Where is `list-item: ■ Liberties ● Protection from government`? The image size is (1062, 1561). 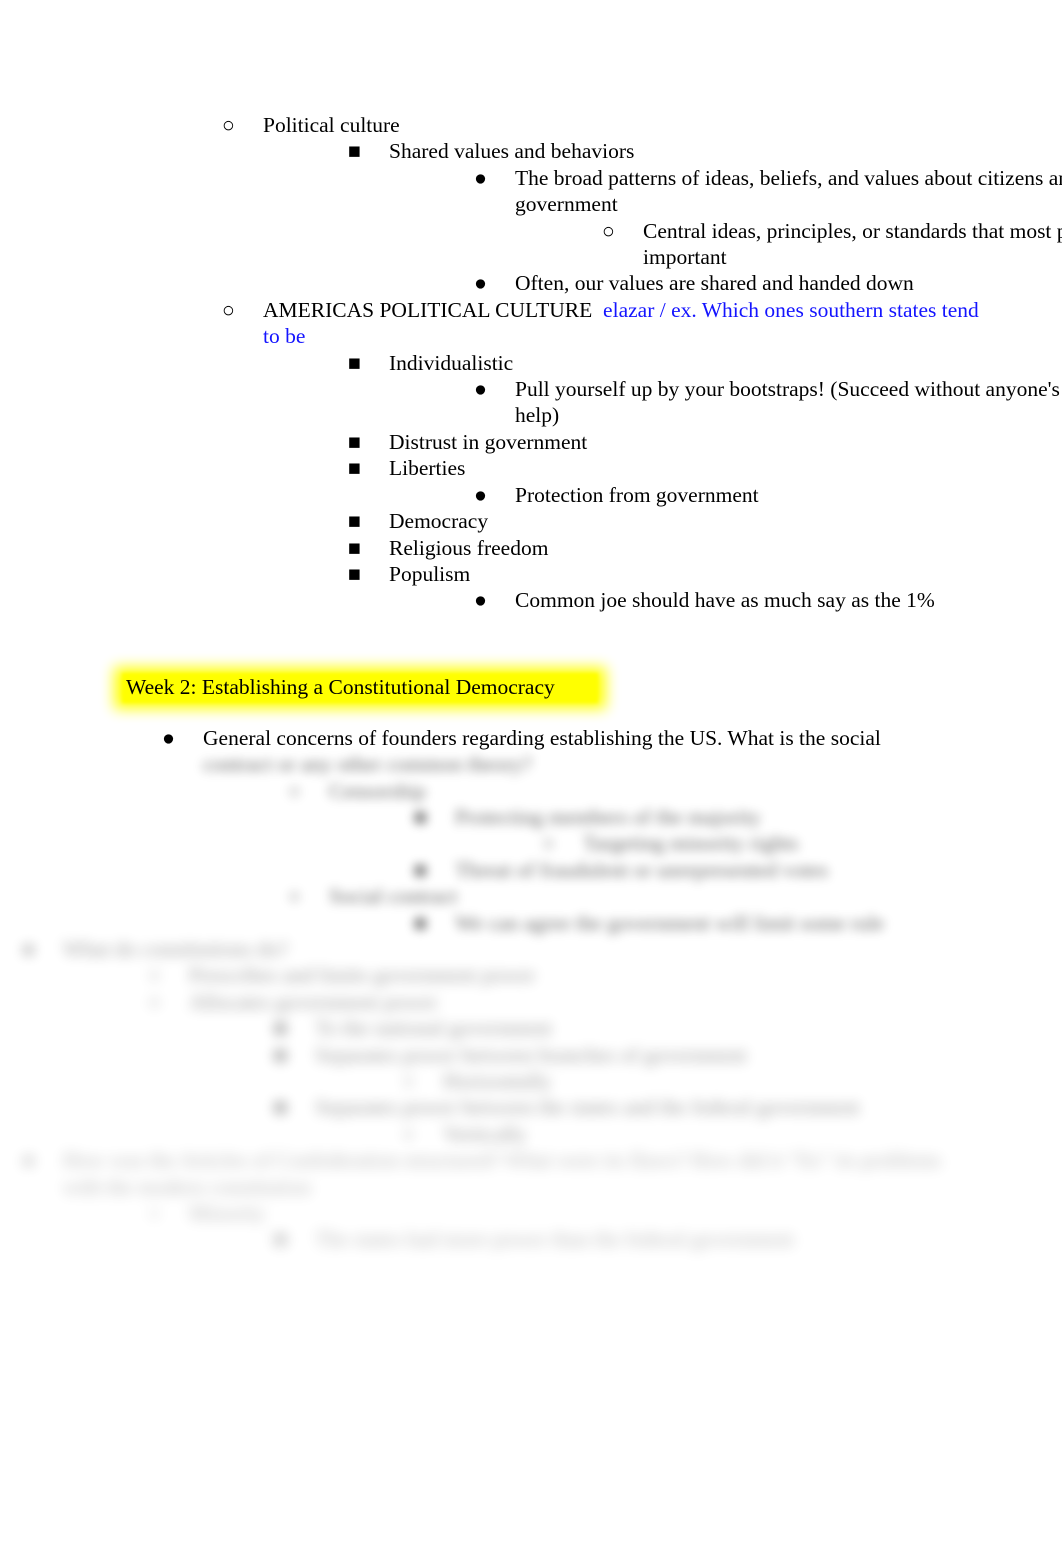
list-item: ■ Liberties ● Protection from government is located at coordinates (654, 481).